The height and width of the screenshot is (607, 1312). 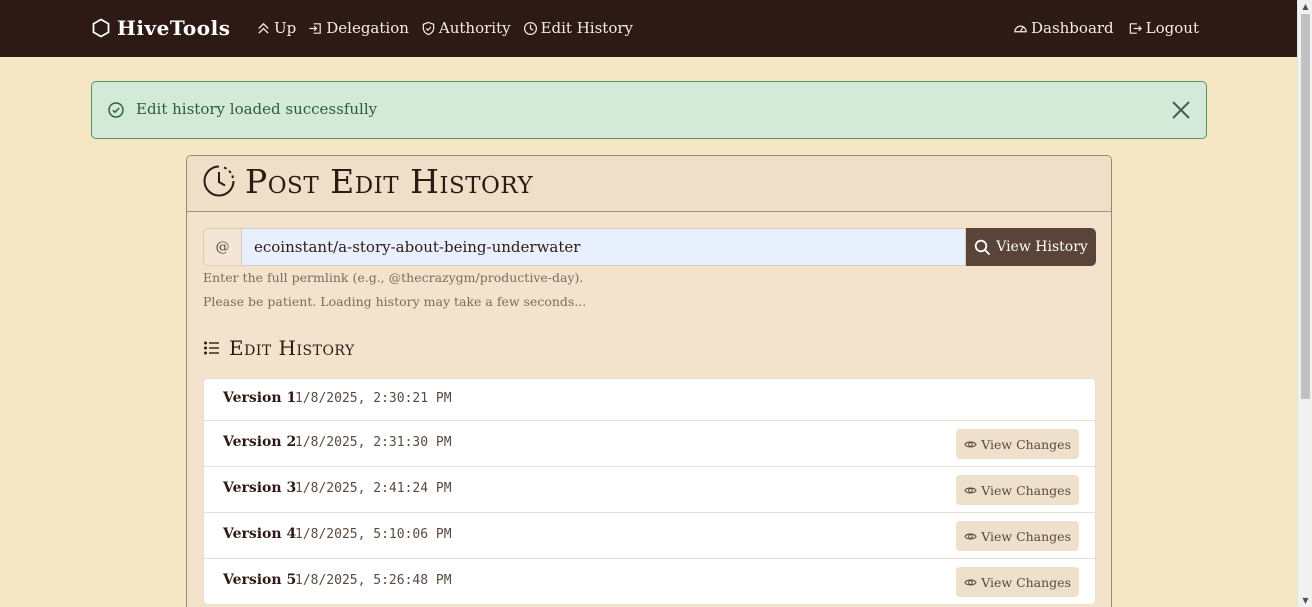 What do you see at coordinates (260, 534) in the screenshot?
I see `version-label: Version 4` at bounding box center [260, 534].